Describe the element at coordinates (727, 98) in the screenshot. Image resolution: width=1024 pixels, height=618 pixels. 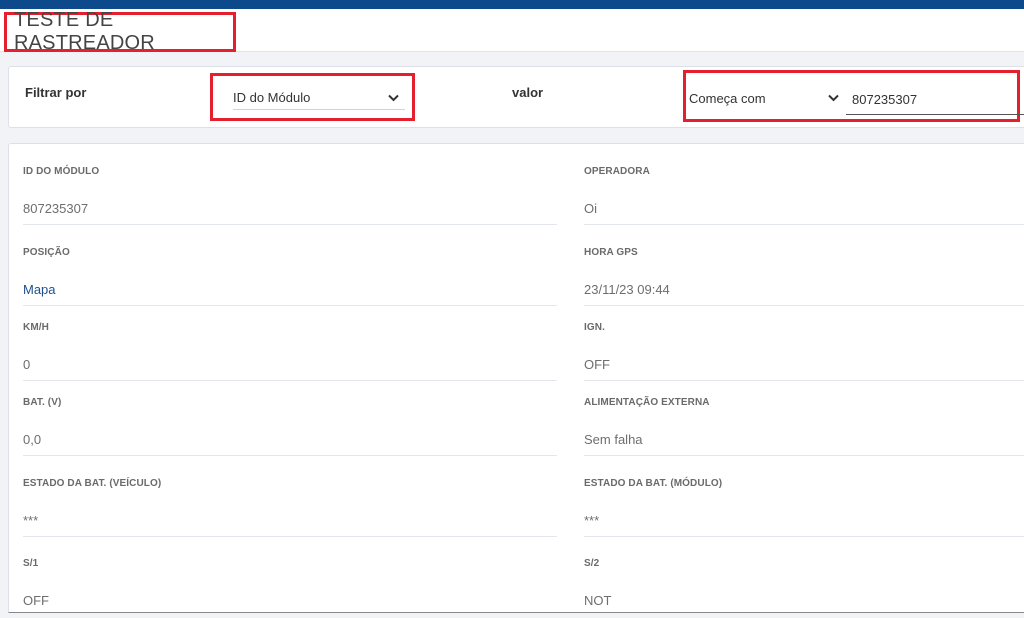
I see `match-type-select-value: Começa com` at that location.